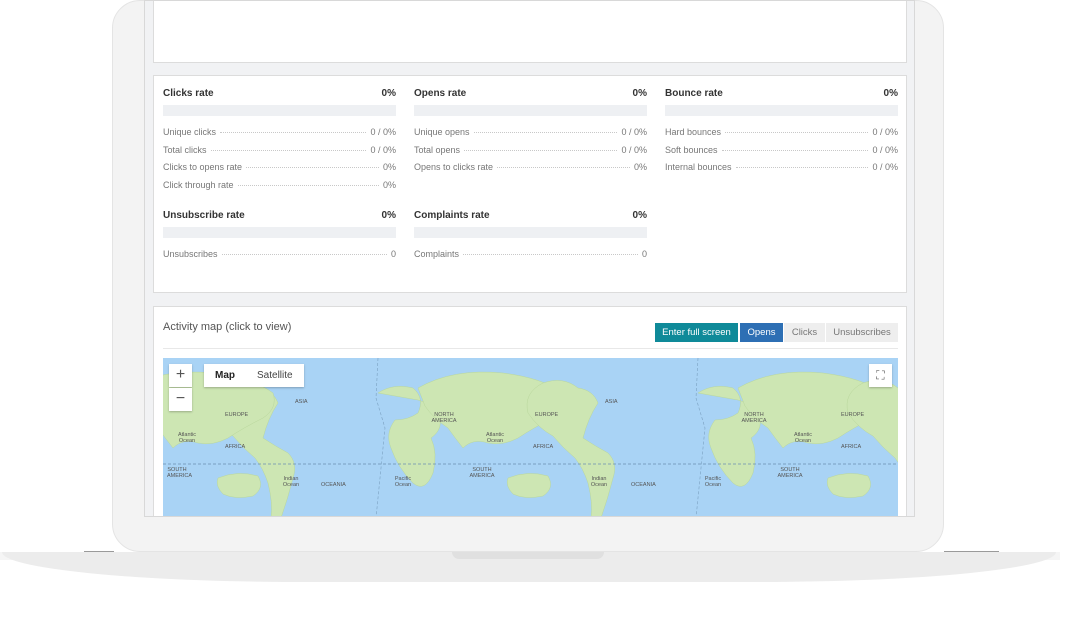 The width and height of the screenshot is (1066, 626). Describe the element at coordinates (279, 254) in the screenshot. I see `stat-row: Unsubscribes 0` at that location.